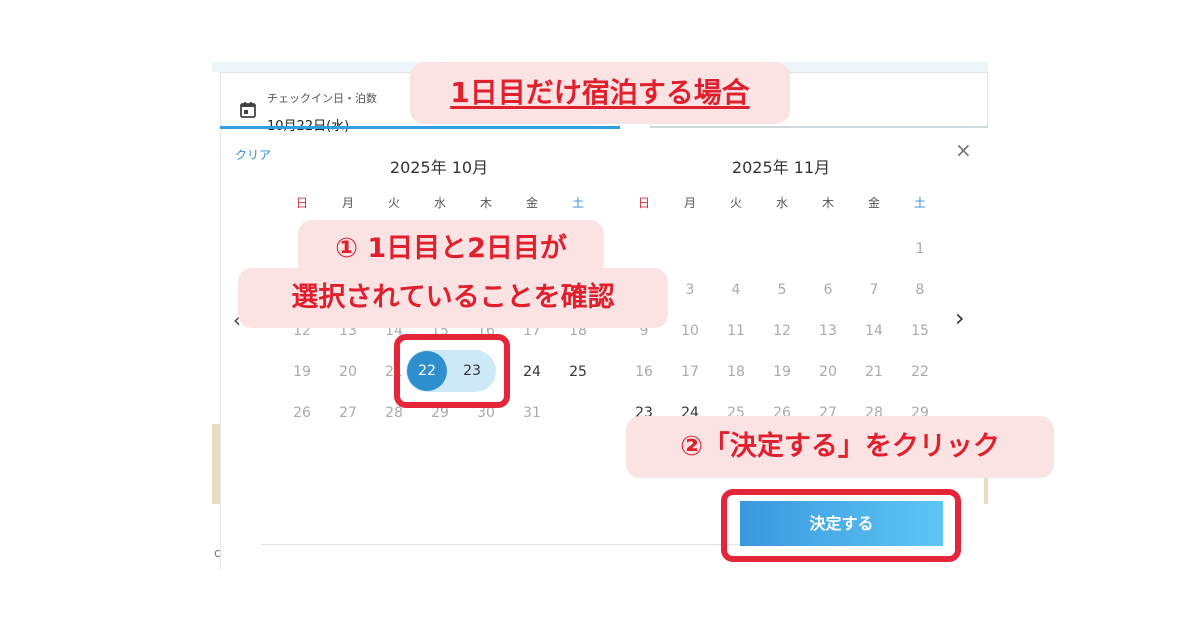  I want to click on day-cell: 1, so click(920, 248).